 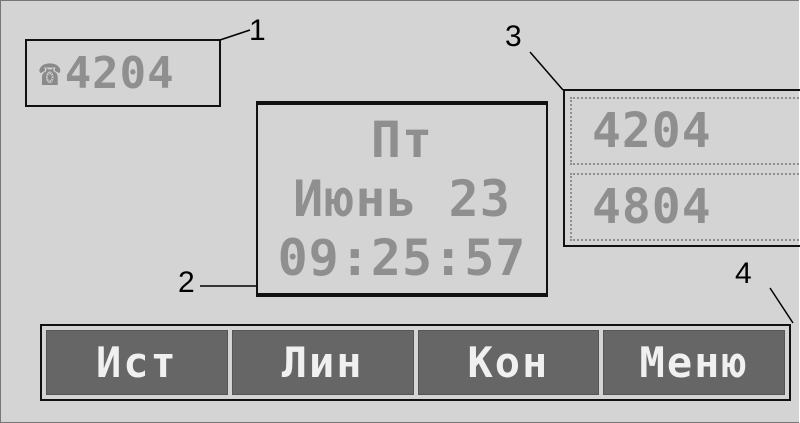 What do you see at coordinates (186, 282) in the screenshot?
I see `callout-number-2: 2` at bounding box center [186, 282].